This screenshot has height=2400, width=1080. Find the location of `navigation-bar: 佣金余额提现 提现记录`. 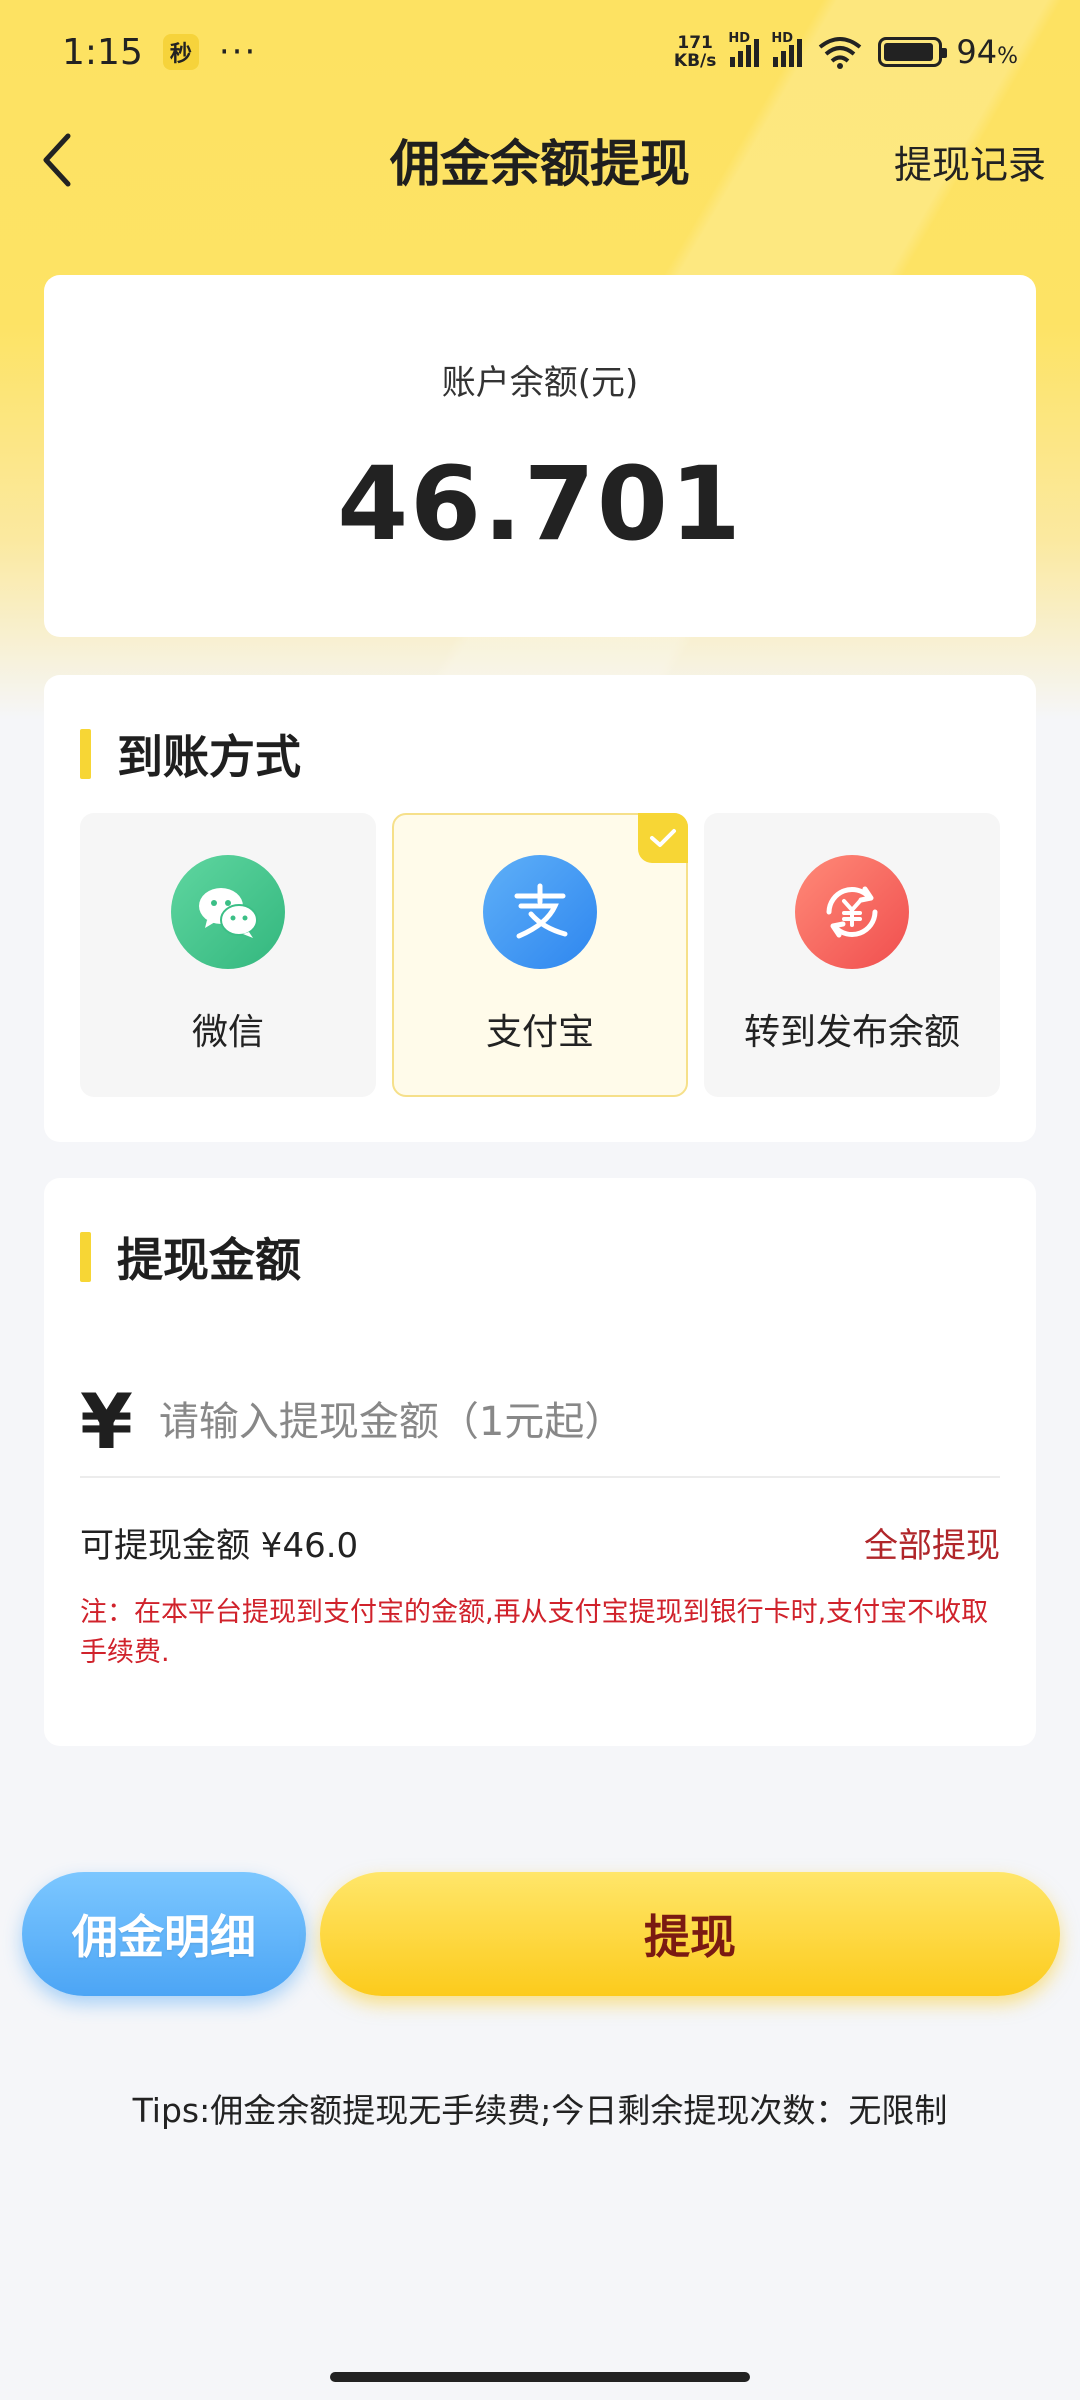

navigation-bar: 佣金余额提现 提现记录 is located at coordinates (540, 160).